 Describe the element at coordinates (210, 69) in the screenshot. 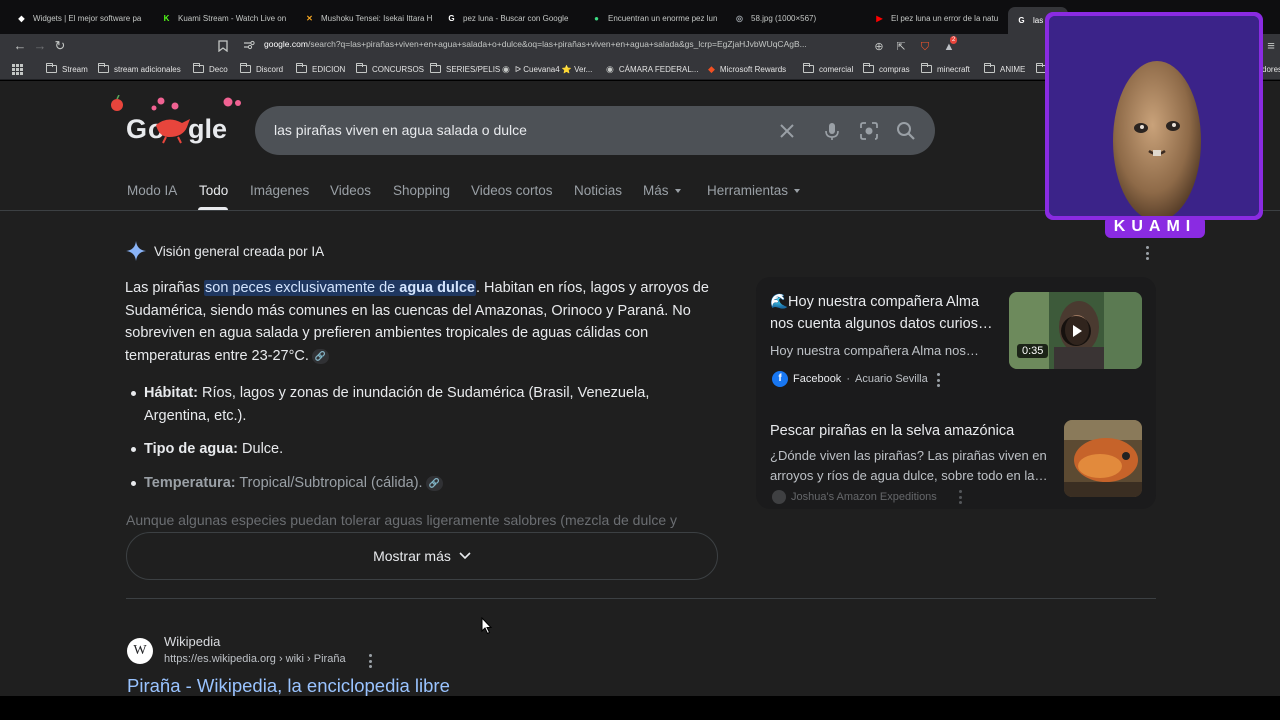

I see `bookmark-folder: Deco` at that location.